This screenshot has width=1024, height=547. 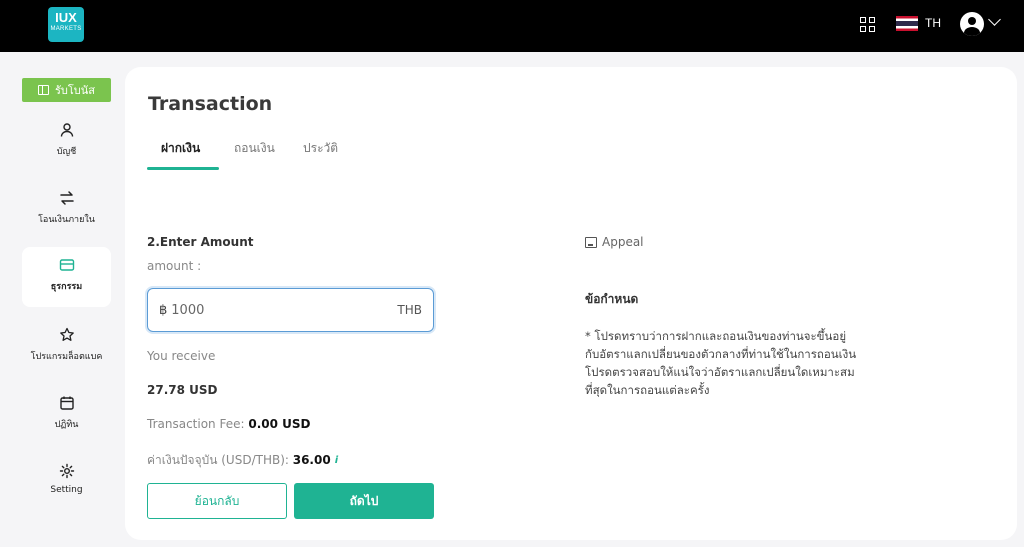 What do you see at coordinates (867, 24) in the screenshot?
I see `apps-grid-icon` at bounding box center [867, 24].